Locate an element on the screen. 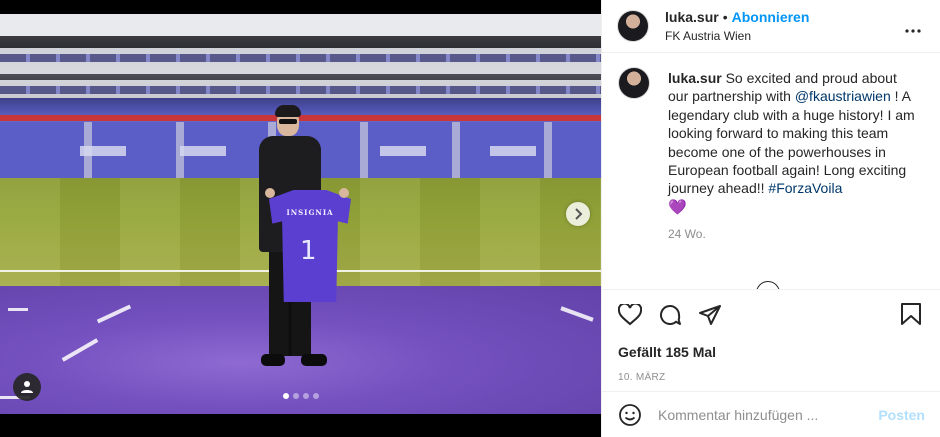 The width and height of the screenshot is (940, 437). loading-spinner is located at coordinates (768, 285).